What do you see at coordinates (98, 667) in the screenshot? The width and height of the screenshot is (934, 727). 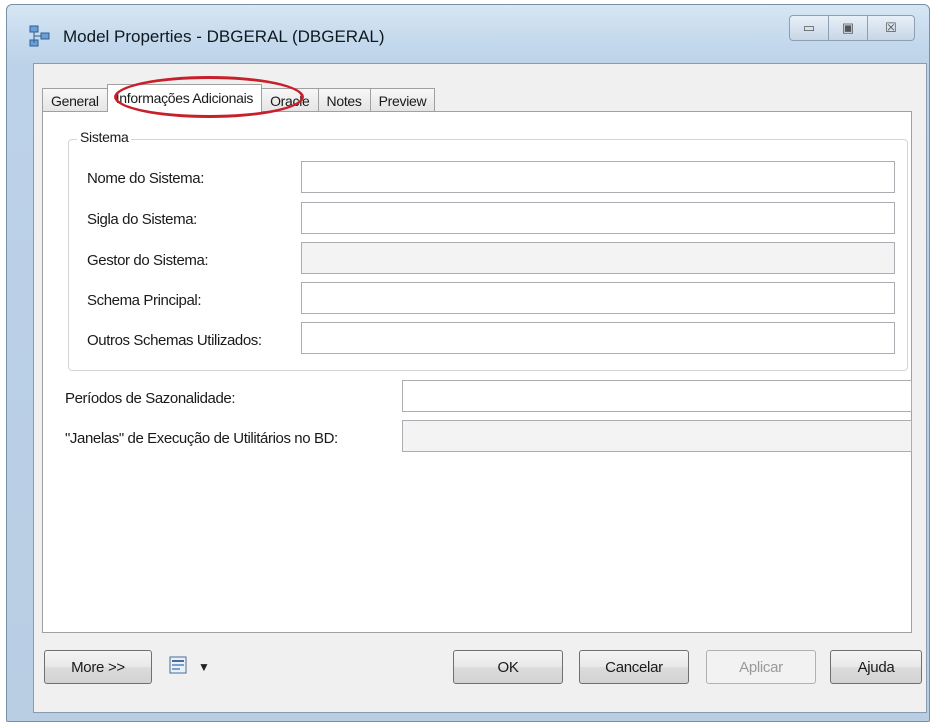 I see `more-button: More >>` at bounding box center [98, 667].